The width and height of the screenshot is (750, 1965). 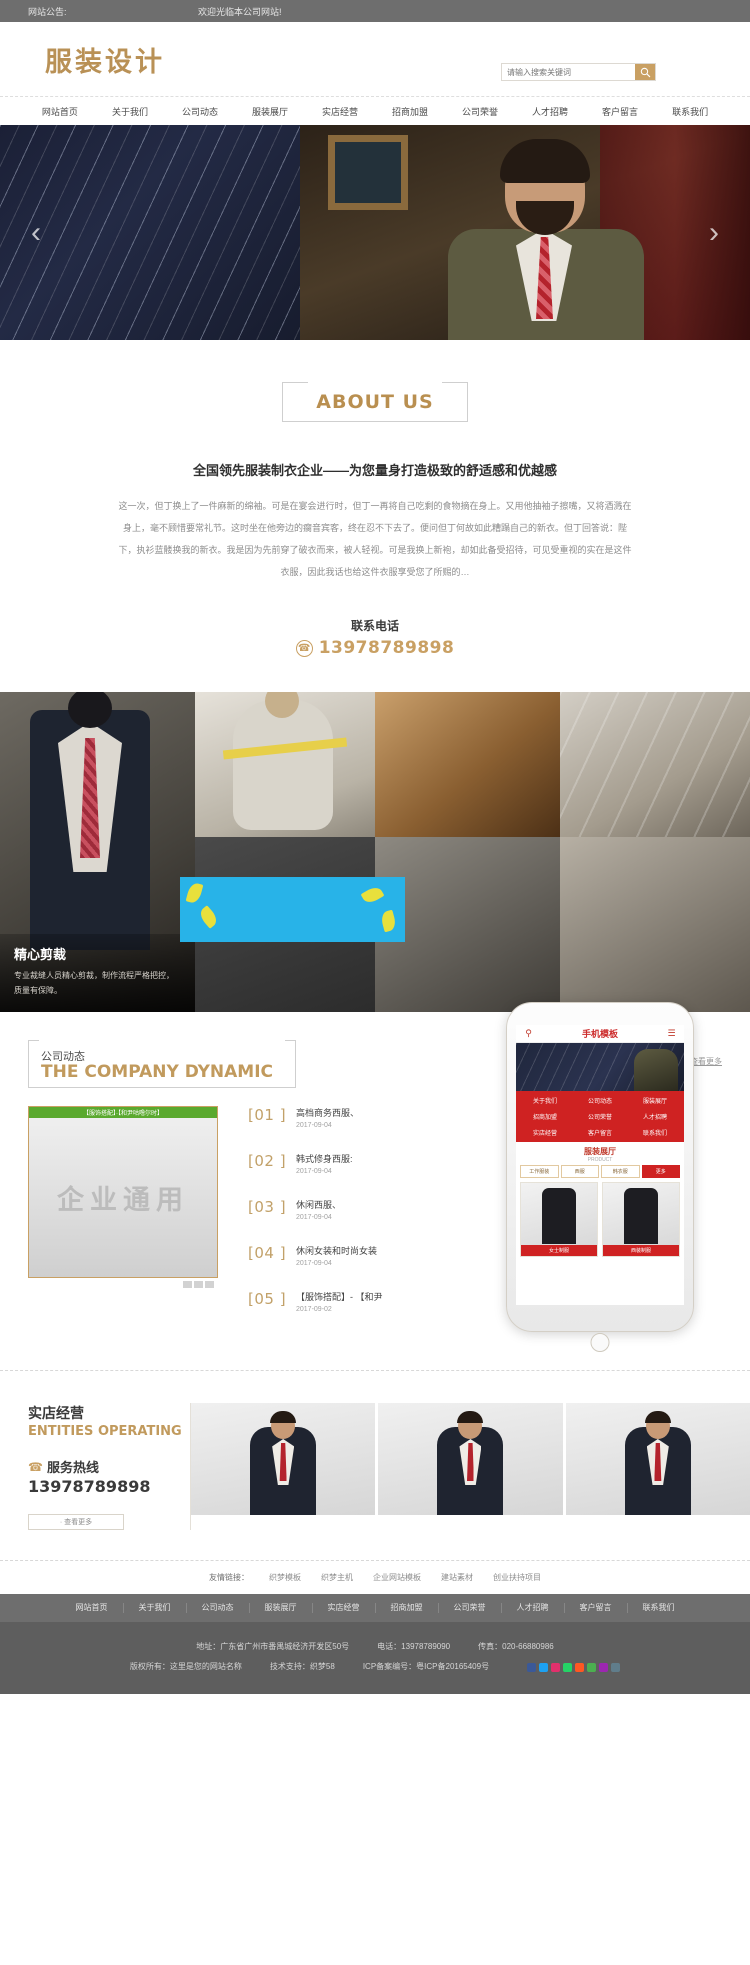 I want to click on news-item-0: [01 ] 高档商务西服、 2017-09-04, so click(x=315, y=1117).